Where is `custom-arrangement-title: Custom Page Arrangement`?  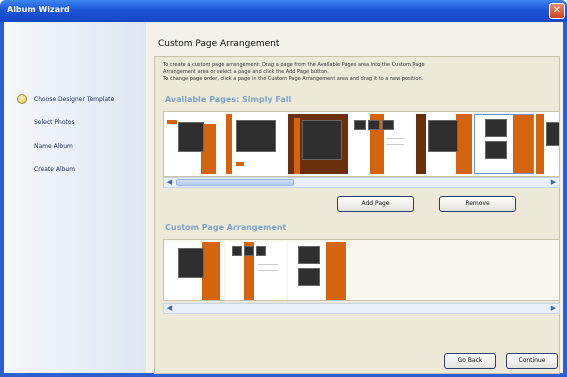 custom-arrangement-title: Custom Page Arrangement is located at coordinates (226, 227).